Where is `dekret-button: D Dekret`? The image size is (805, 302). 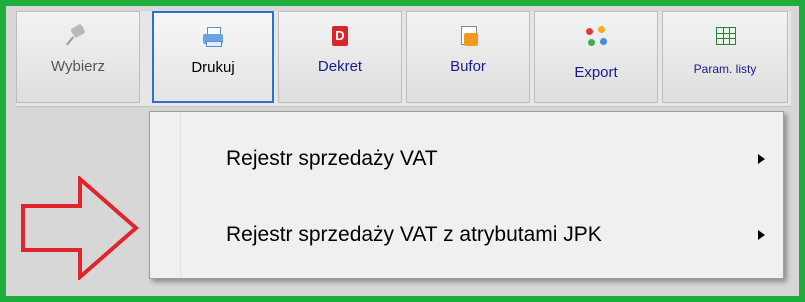
dekret-button: D Dekret is located at coordinates (340, 57).